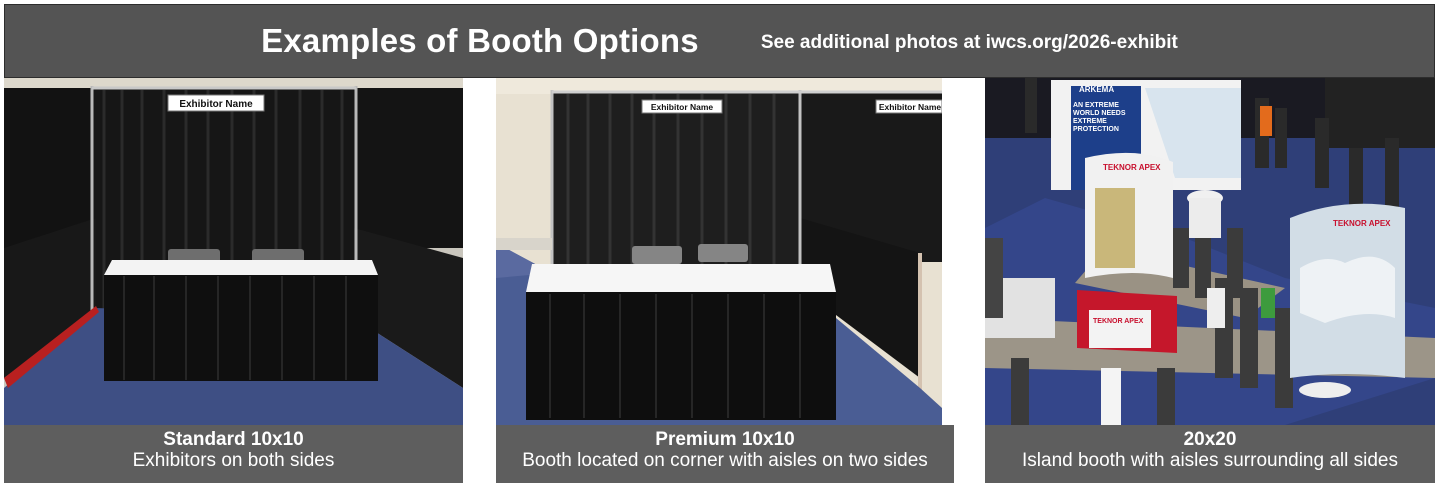 The image size is (1439, 486). I want to click on caption-standard: Standard 10x10 Exhibitors on both sides, so click(233, 454).